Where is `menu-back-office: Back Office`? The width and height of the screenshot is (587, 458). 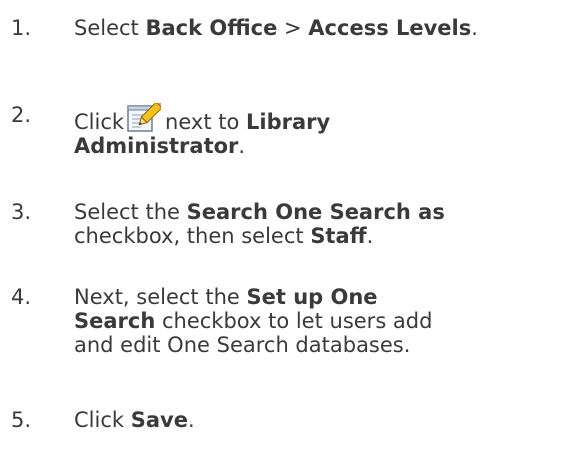
menu-back-office: Back Office is located at coordinates (211, 28).